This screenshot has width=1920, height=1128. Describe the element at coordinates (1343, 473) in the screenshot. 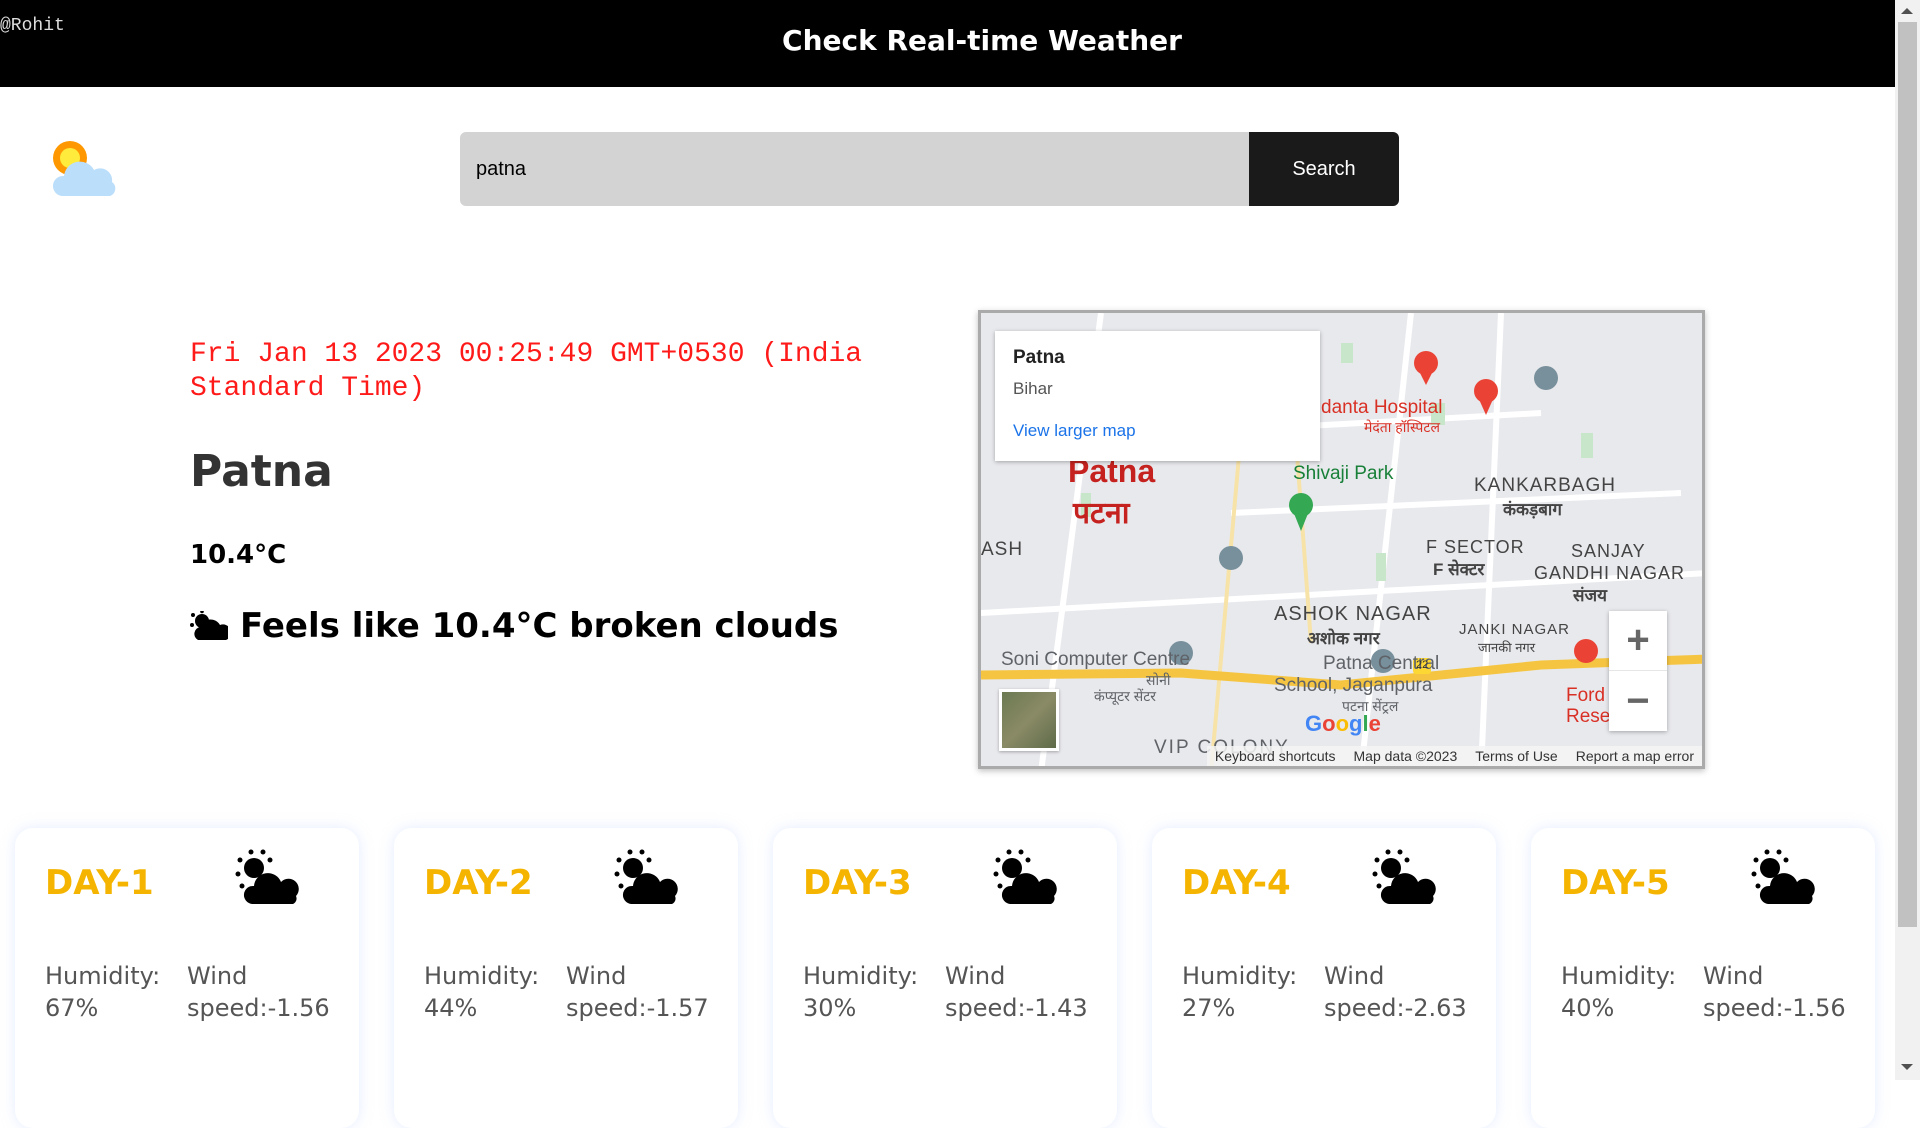

I see `map-label-park: Shivaji Park` at that location.